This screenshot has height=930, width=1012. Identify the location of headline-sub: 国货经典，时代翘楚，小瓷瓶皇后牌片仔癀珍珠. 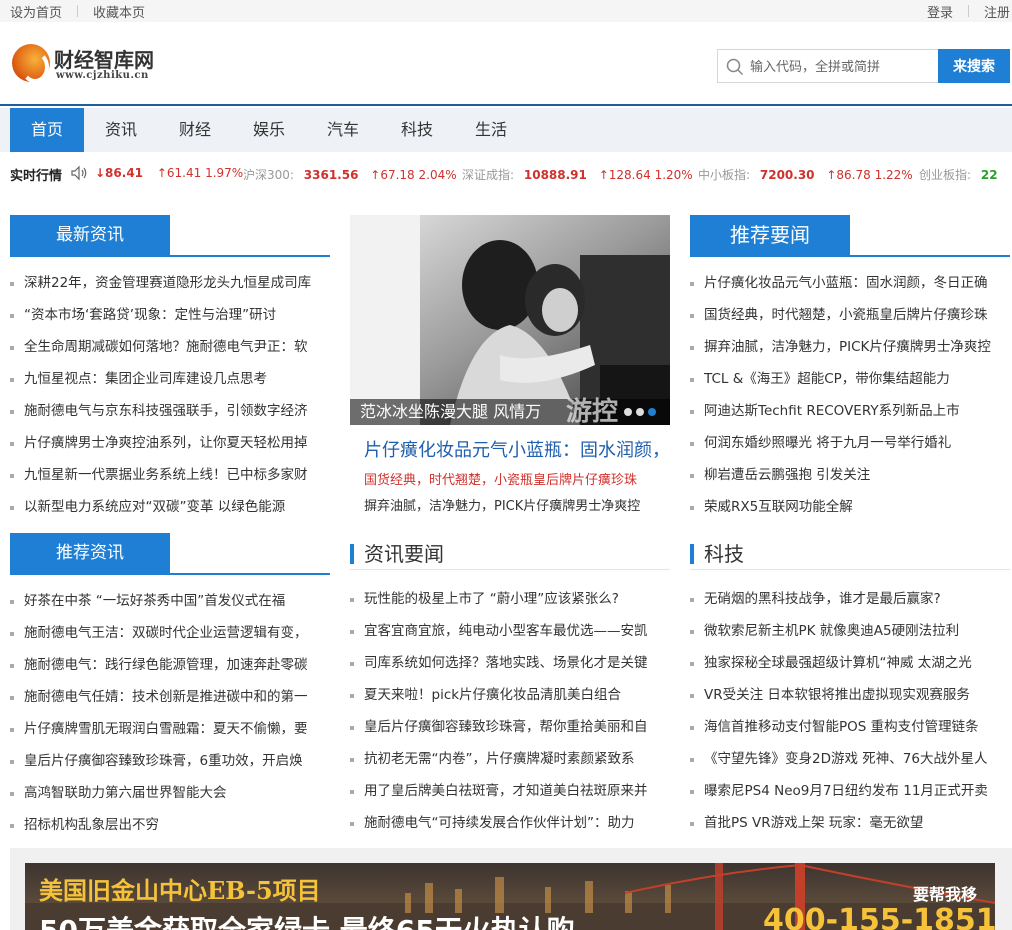
(514, 478).